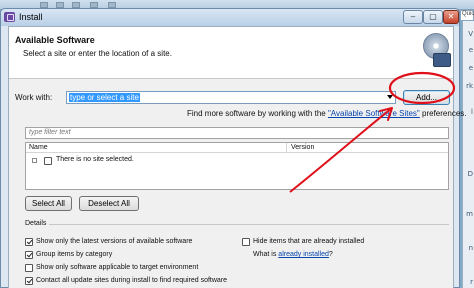 Image resolution: width=474 pixels, height=288 pixels. What do you see at coordinates (50, 132) in the screenshot?
I see `filter-placeholder: type filter text` at bounding box center [50, 132].